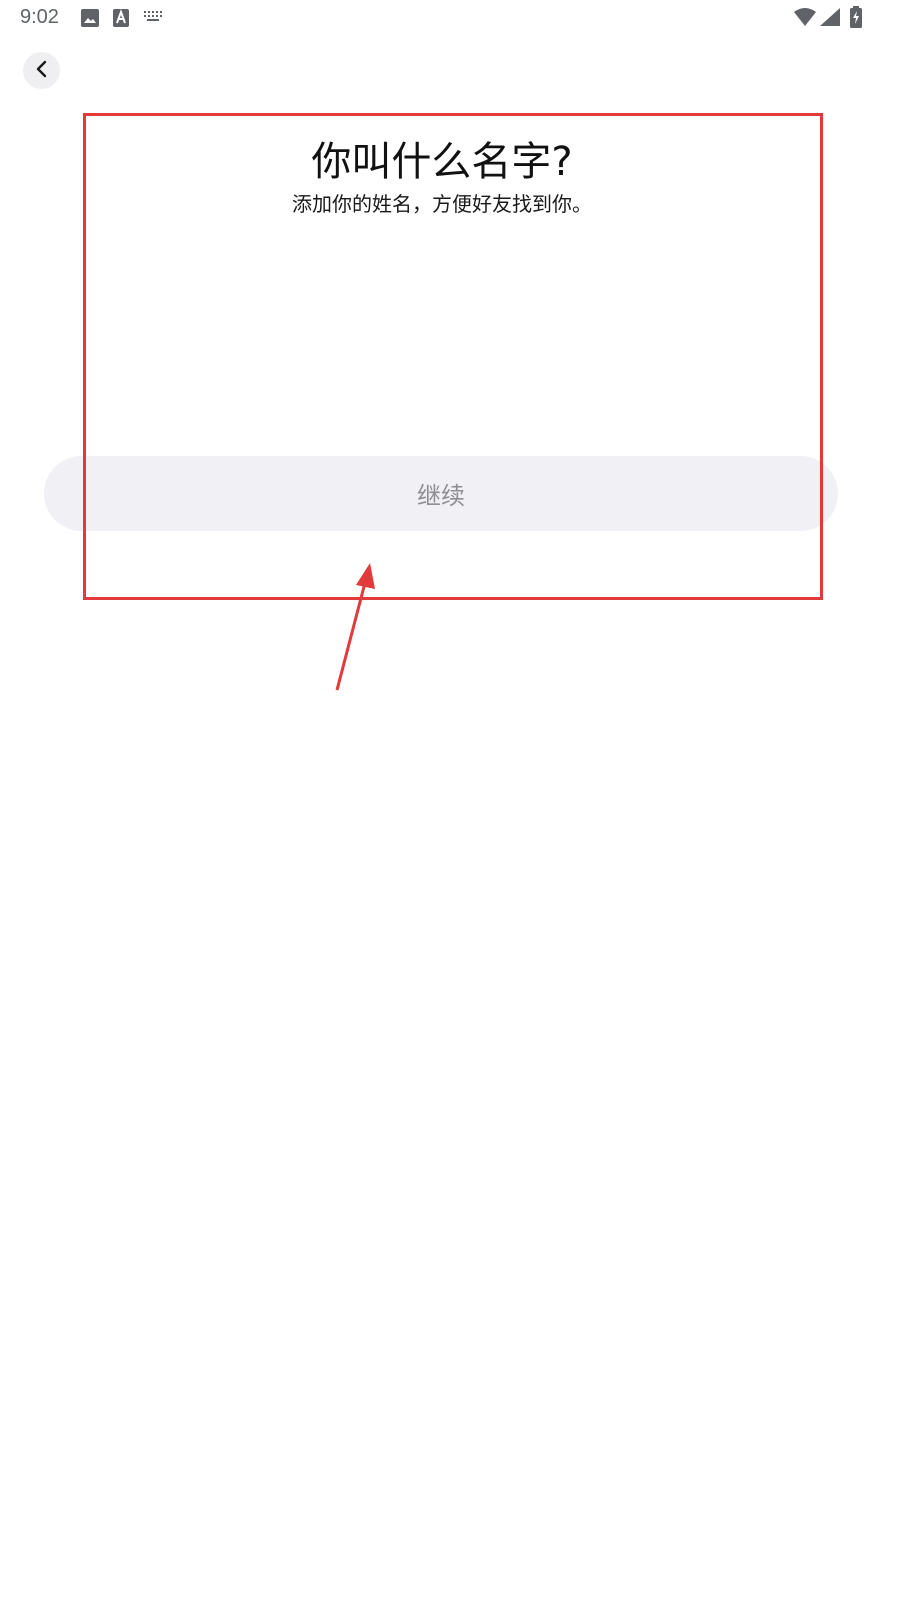  I want to click on back-button, so click(41, 70).